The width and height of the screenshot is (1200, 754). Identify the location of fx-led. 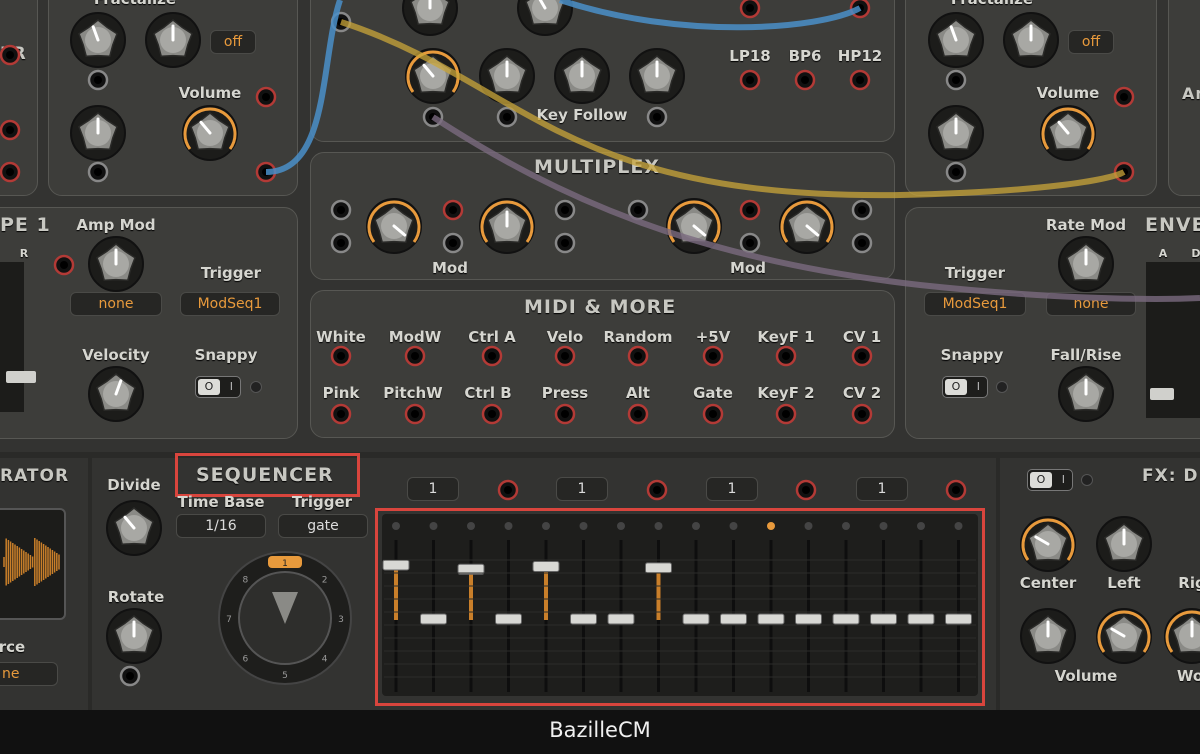
(1087, 480).